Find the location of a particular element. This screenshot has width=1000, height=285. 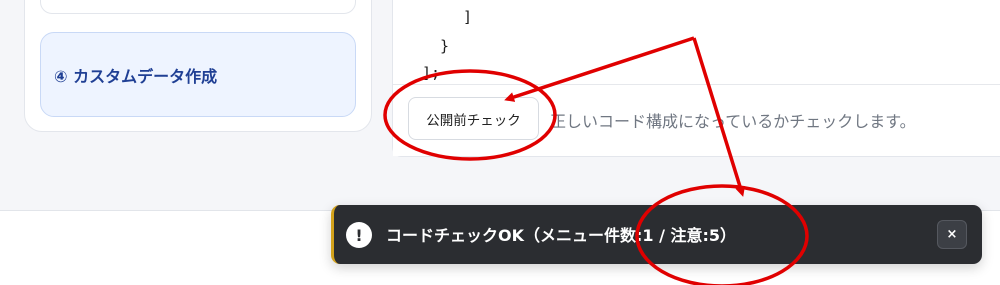

precheck-help-text: 正しいコード構成になっているかチェックします。 is located at coordinates (733, 121).